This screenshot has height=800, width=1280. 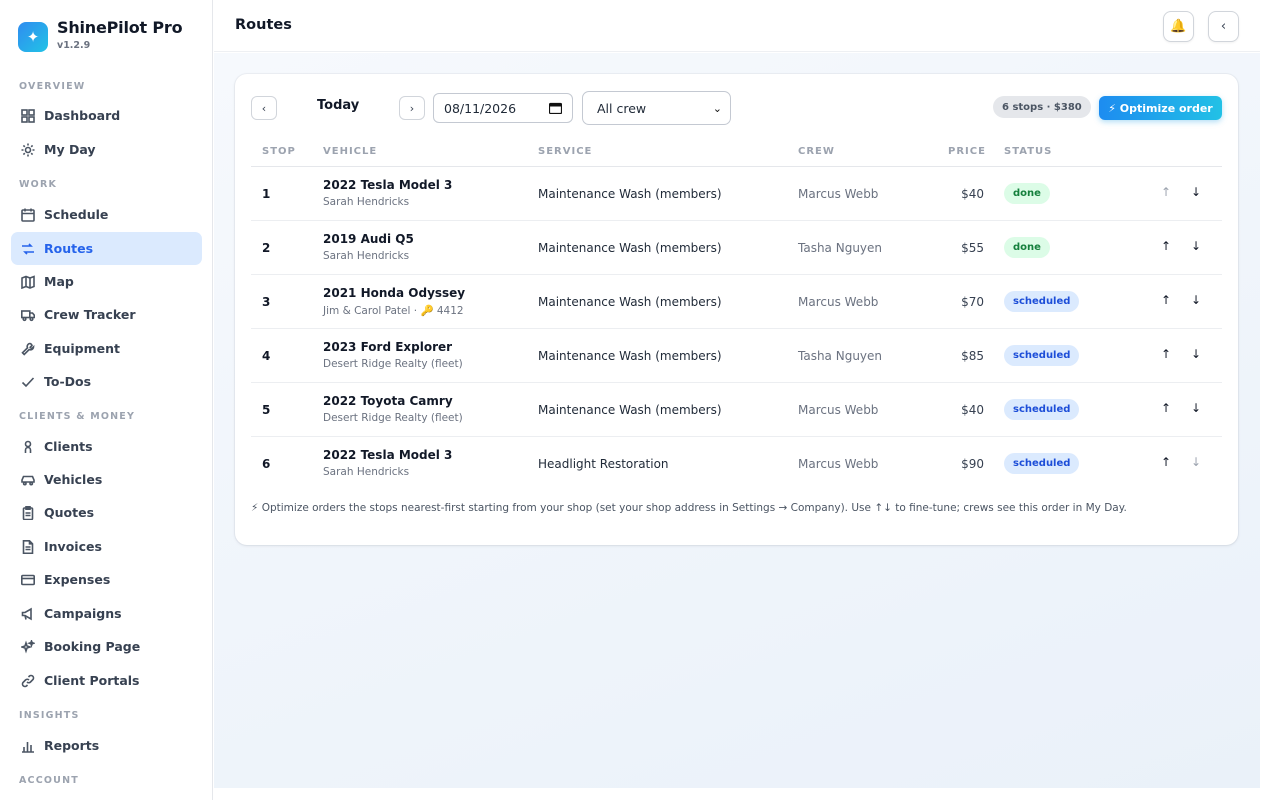 What do you see at coordinates (1223, 26) in the screenshot?
I see `collapse-button: ‹` at bounding box center [1223, 26].